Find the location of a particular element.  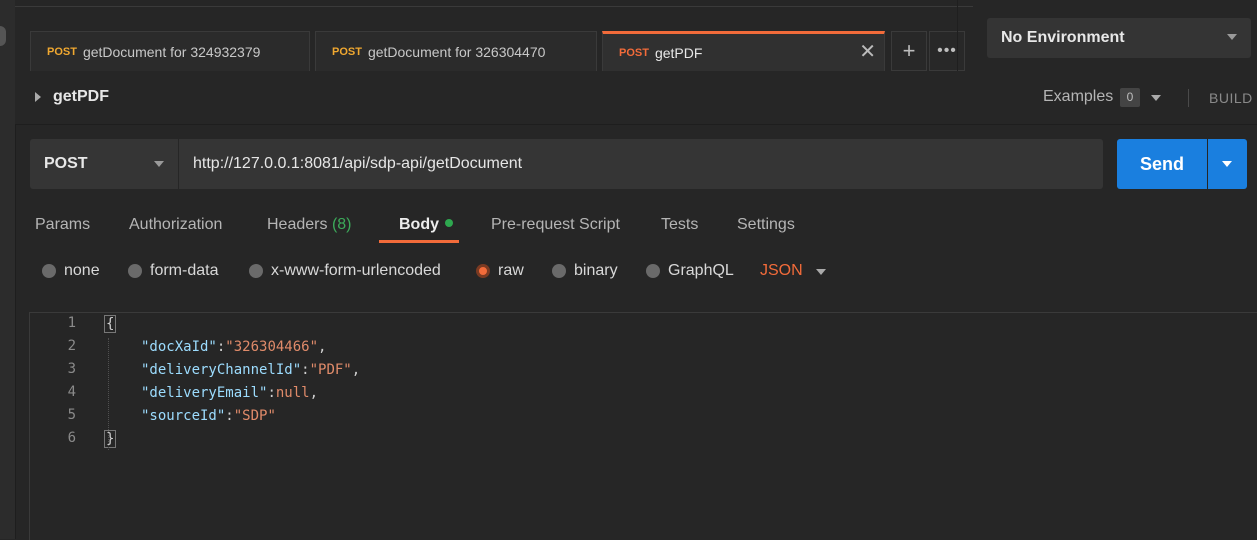

code-line: "deliveryEmail":null, is located at coordinates (230, 393).